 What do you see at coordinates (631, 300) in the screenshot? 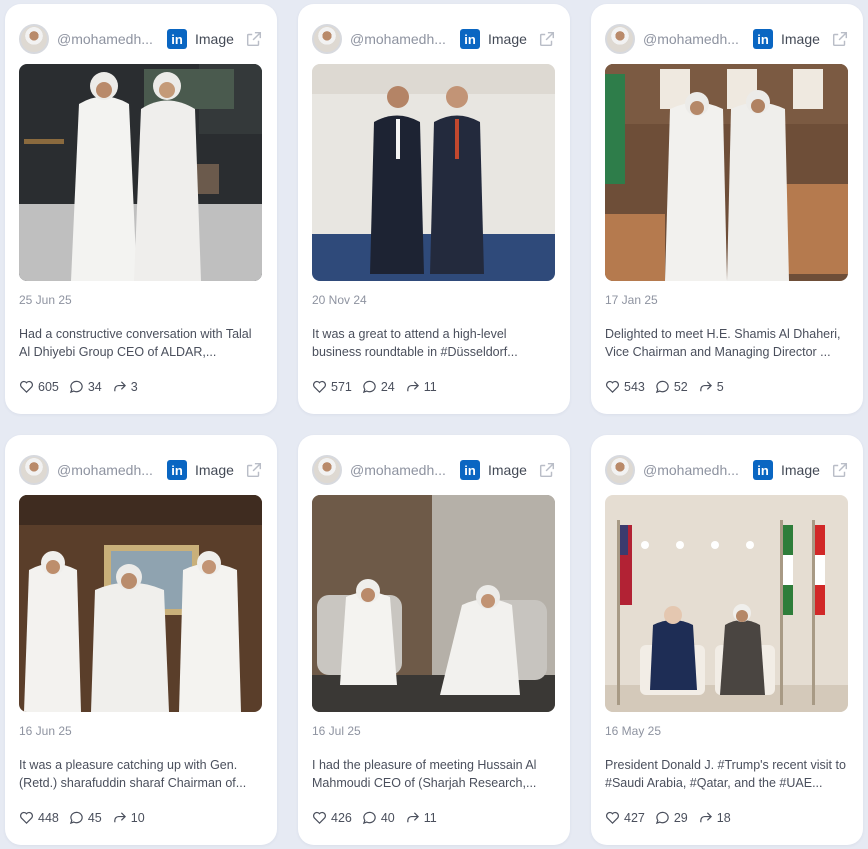
I see `post-date: 17 Jan 25` at bounding box center [631, 300].